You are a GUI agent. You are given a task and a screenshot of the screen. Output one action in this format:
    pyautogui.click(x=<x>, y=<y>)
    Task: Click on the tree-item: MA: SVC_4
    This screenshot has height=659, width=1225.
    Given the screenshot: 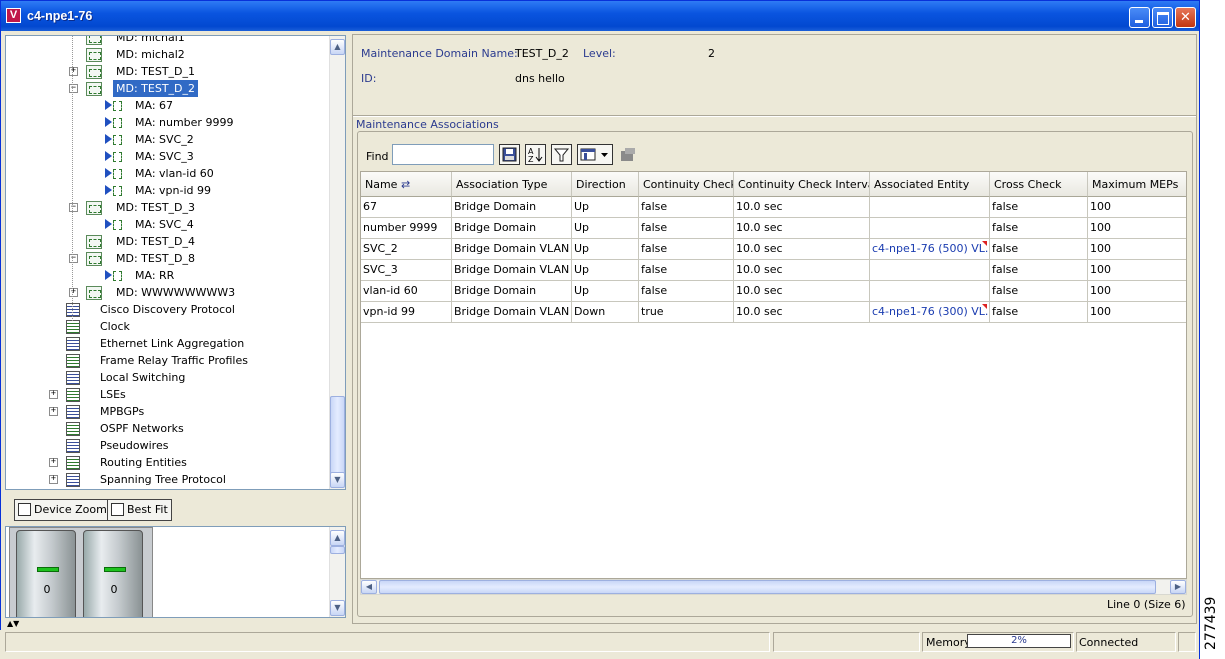 What is the action you would take?
    pyautogui.click(x=168, y=224)
    